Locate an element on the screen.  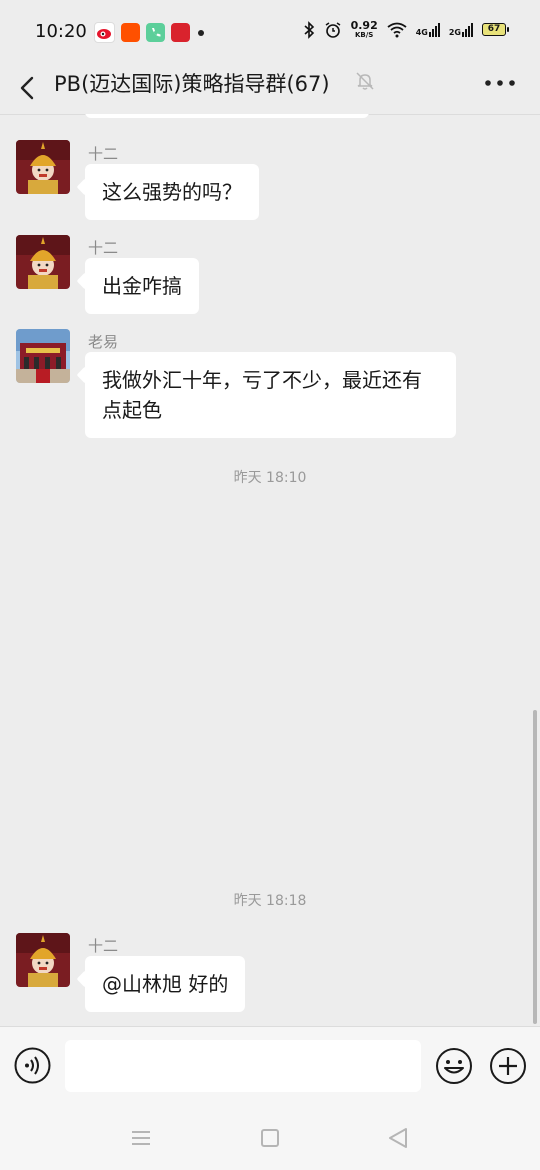
more-notifications-dot is located at coordinates (201, 32).